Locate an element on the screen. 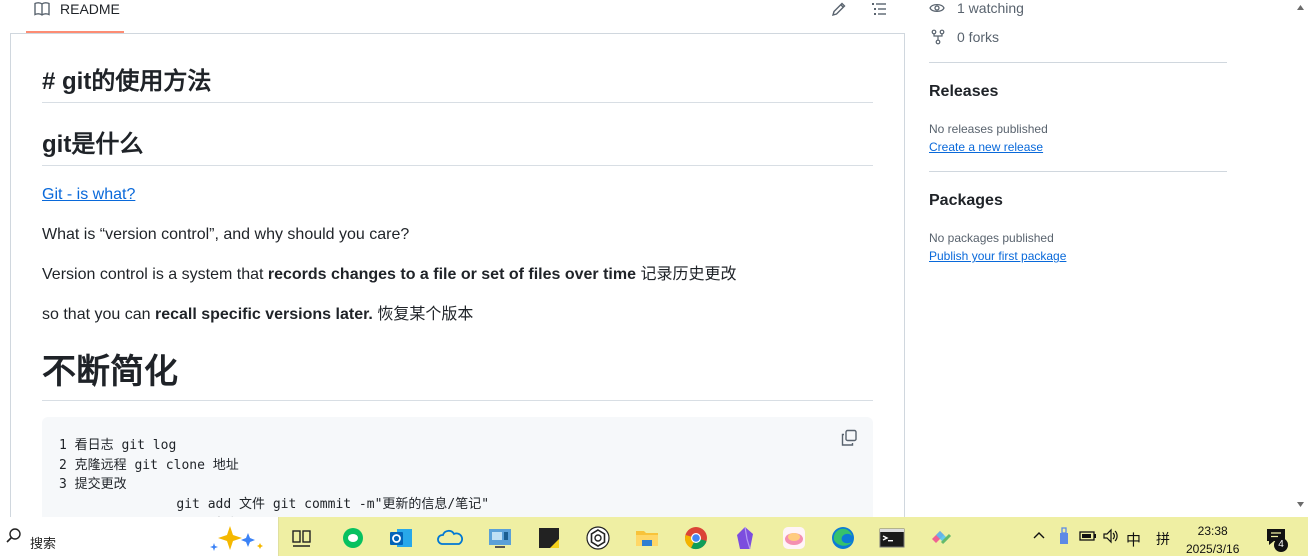 The width and height of the screenshot is (1308, 558). packages-title: Packages is located at coordinates (966, 201).